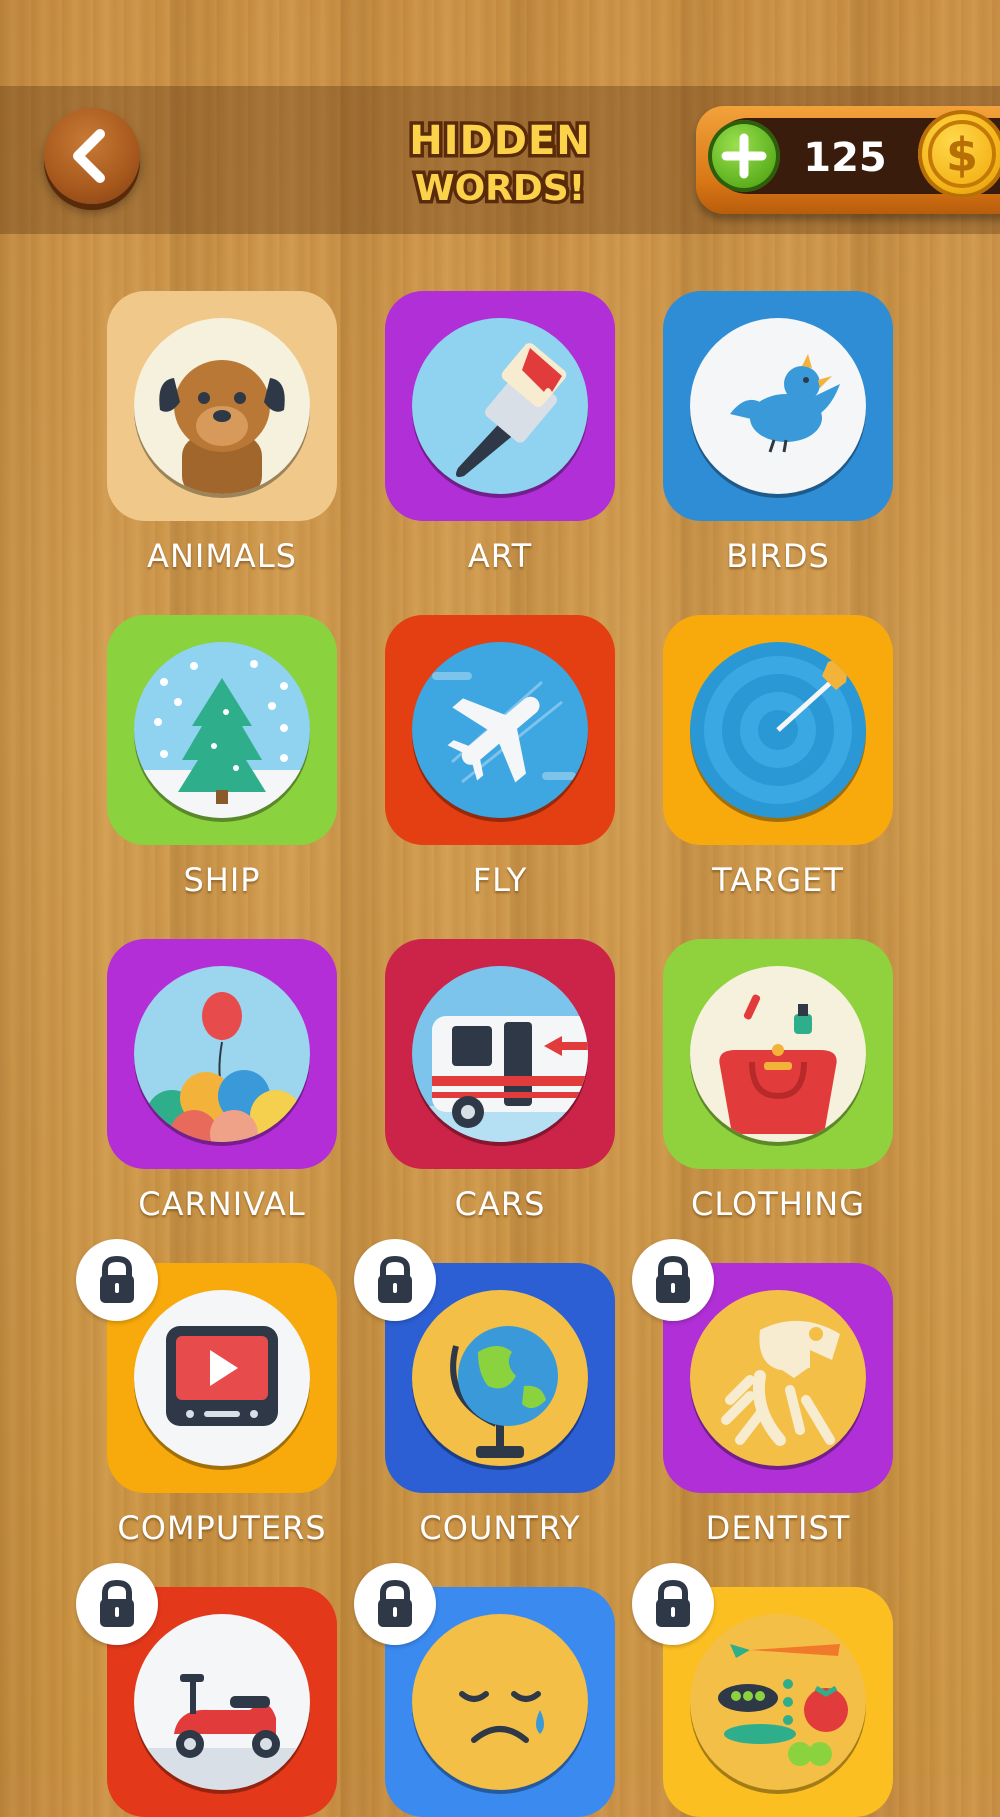 This screenshot has width=1000, height=1817. I want to click on balloons-icon, so click(222, 1054).